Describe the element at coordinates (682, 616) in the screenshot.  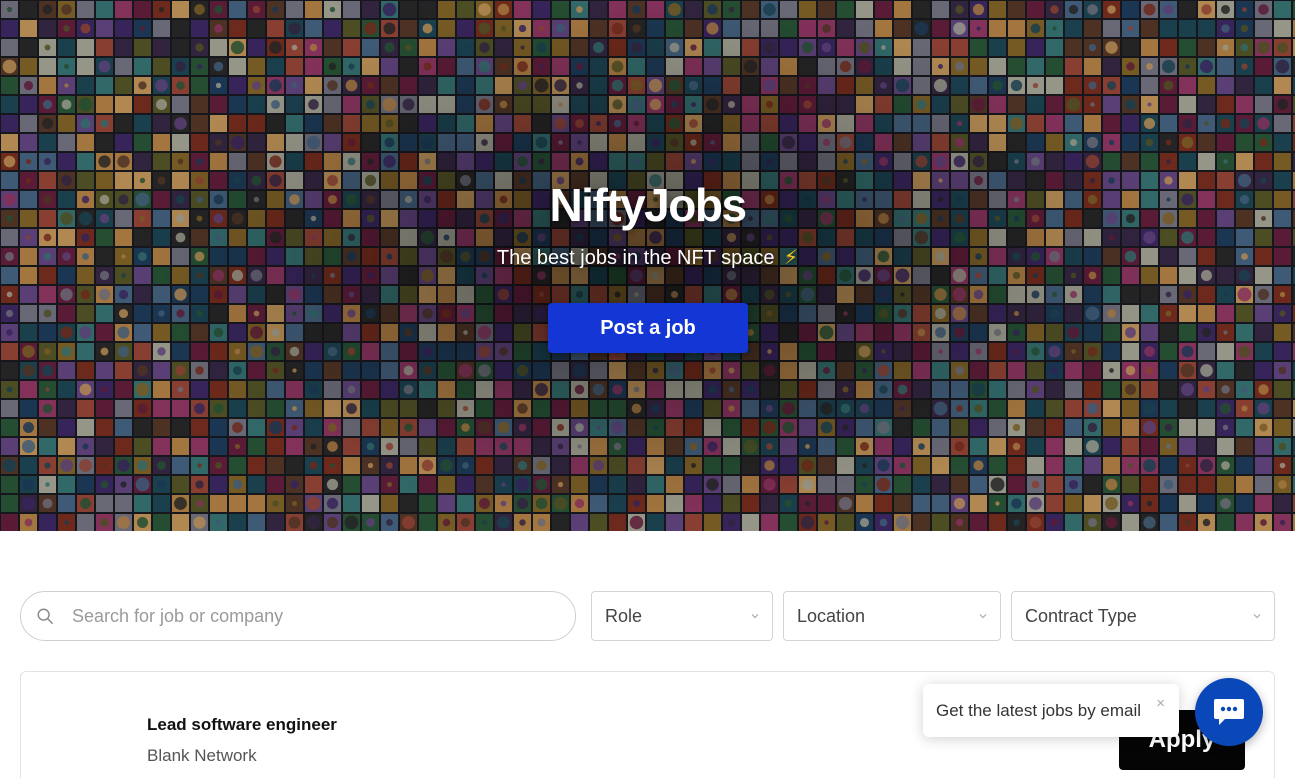
I see `role-select: Role` at that location.